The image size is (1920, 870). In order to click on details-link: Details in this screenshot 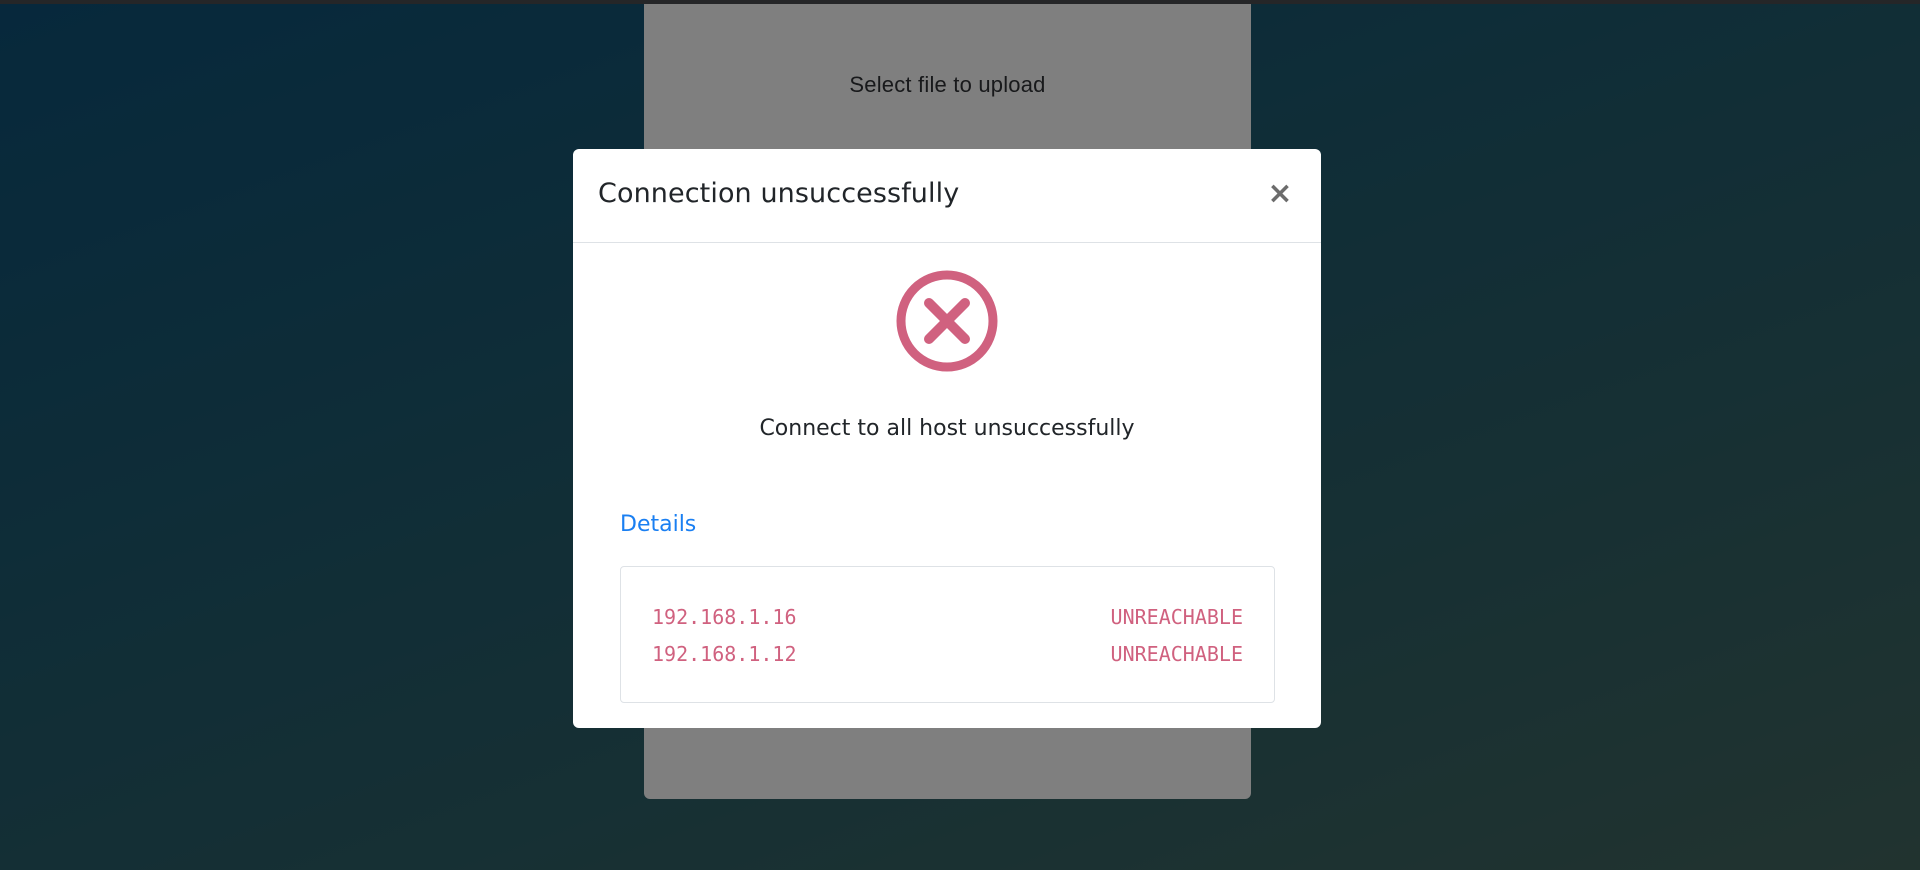, I will do `click(658, 524)`.